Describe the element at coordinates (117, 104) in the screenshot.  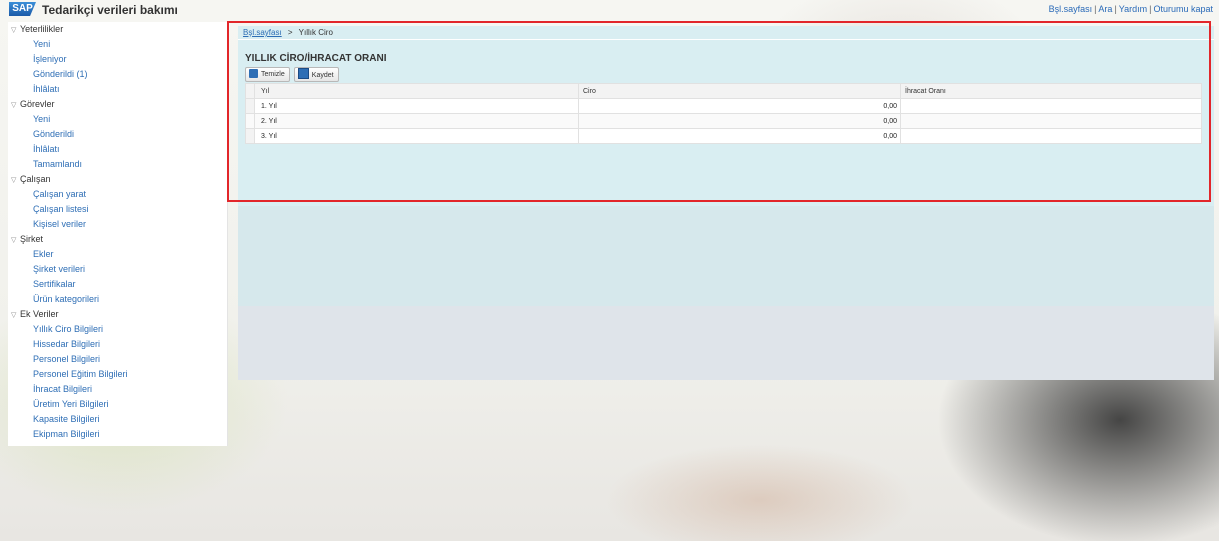
I see `nav-group-header: ▽ Görevler` at that location.